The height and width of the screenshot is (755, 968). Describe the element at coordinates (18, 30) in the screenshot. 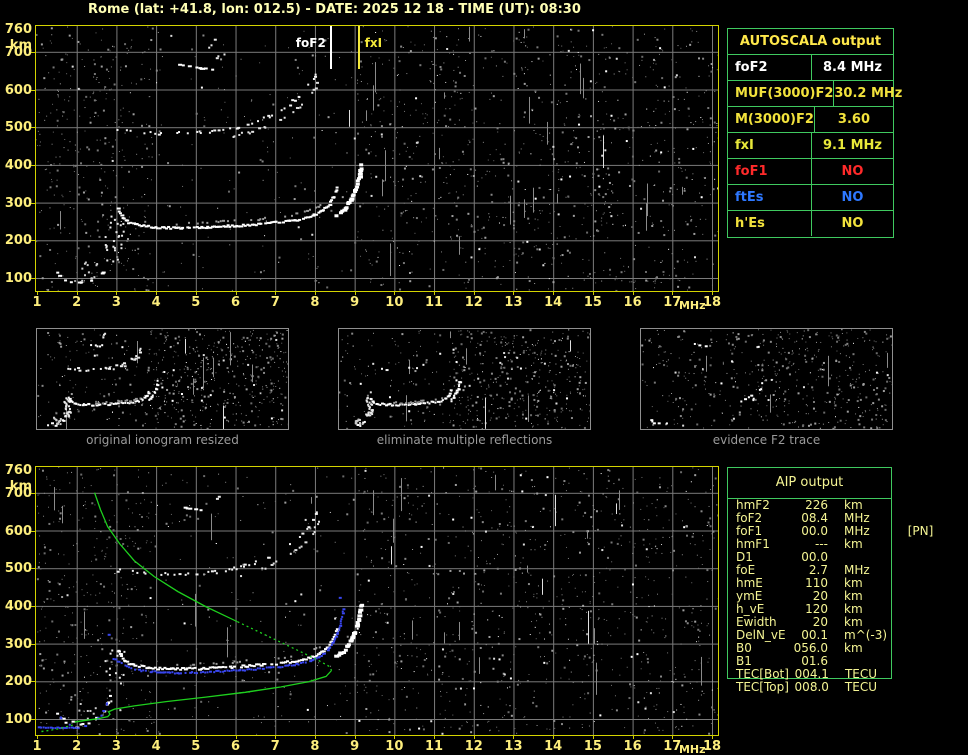

I see `y-tick-label: 760` at that location.